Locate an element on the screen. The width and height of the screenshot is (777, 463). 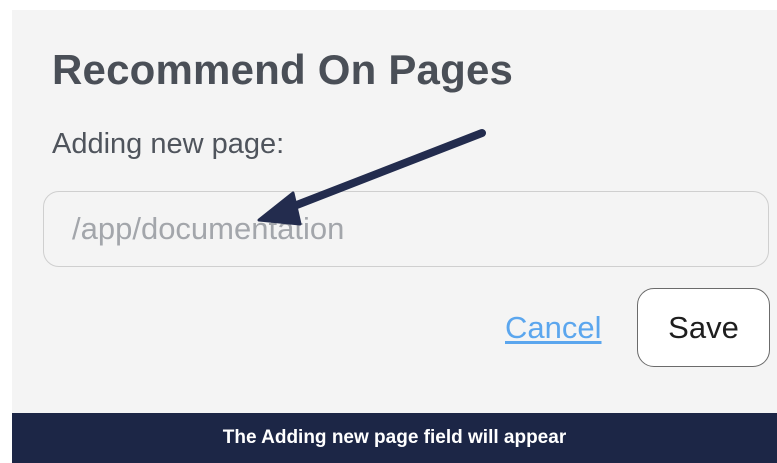
caption-text: The Adding new page field will appear is located at coordinates (394, 437).